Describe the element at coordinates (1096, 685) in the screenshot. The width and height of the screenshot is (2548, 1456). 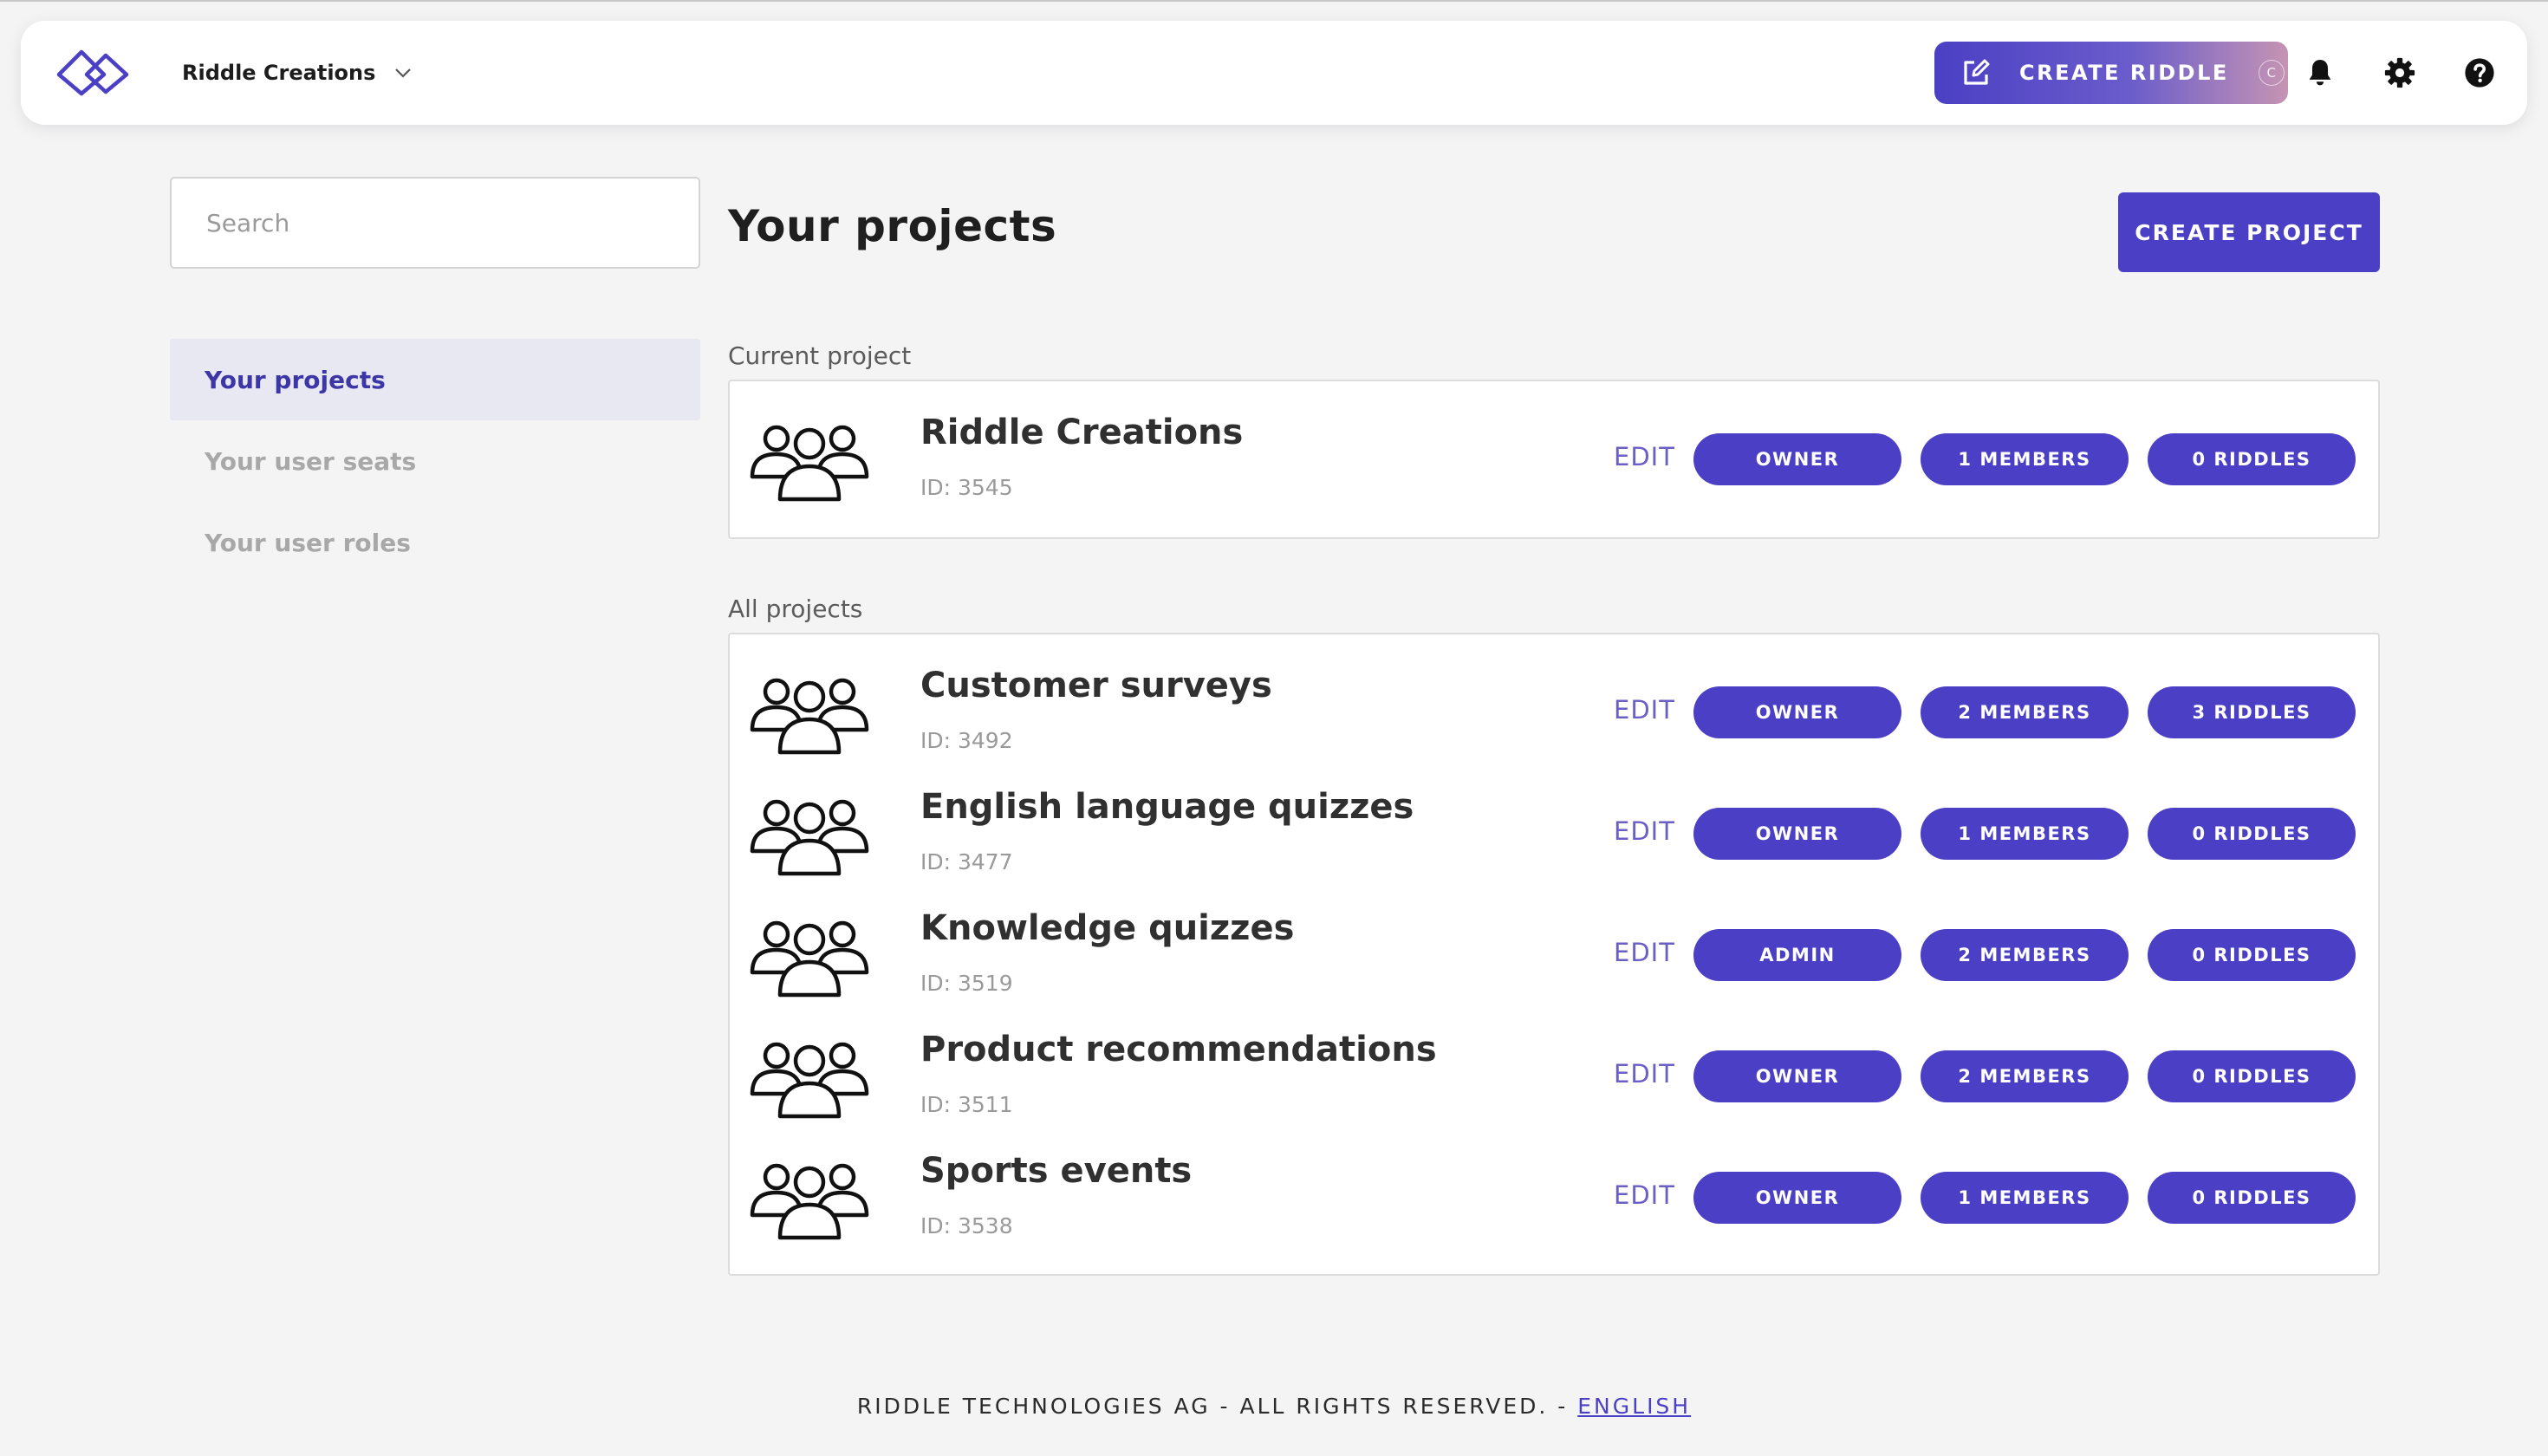
I see `project-name: Customer surveys` at that location.